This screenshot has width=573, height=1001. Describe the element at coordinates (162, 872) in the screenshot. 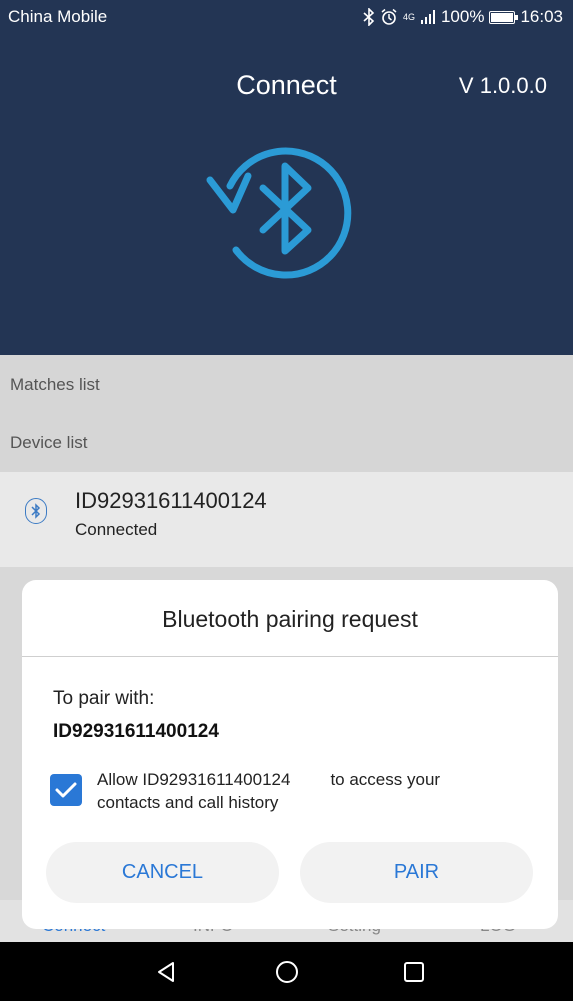

I see `cancel-button: CANCEL` at that location.